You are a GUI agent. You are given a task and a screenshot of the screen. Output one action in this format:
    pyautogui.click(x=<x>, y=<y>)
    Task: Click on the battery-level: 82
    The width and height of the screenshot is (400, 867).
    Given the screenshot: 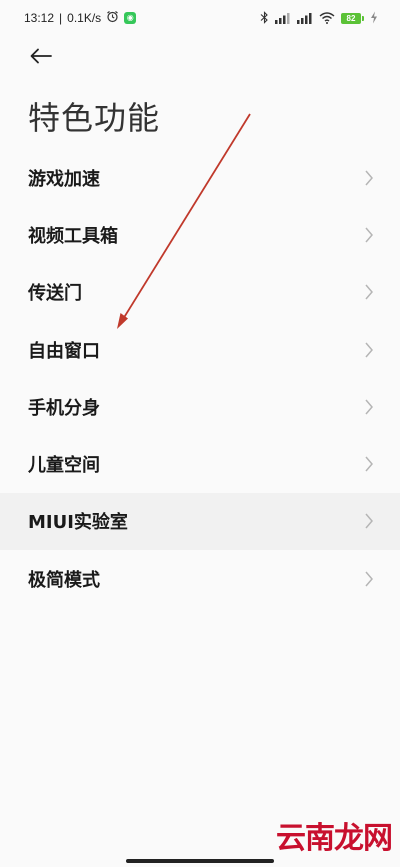 What is the action you would take?
    pyautogui.click(x=351, y=18)
    